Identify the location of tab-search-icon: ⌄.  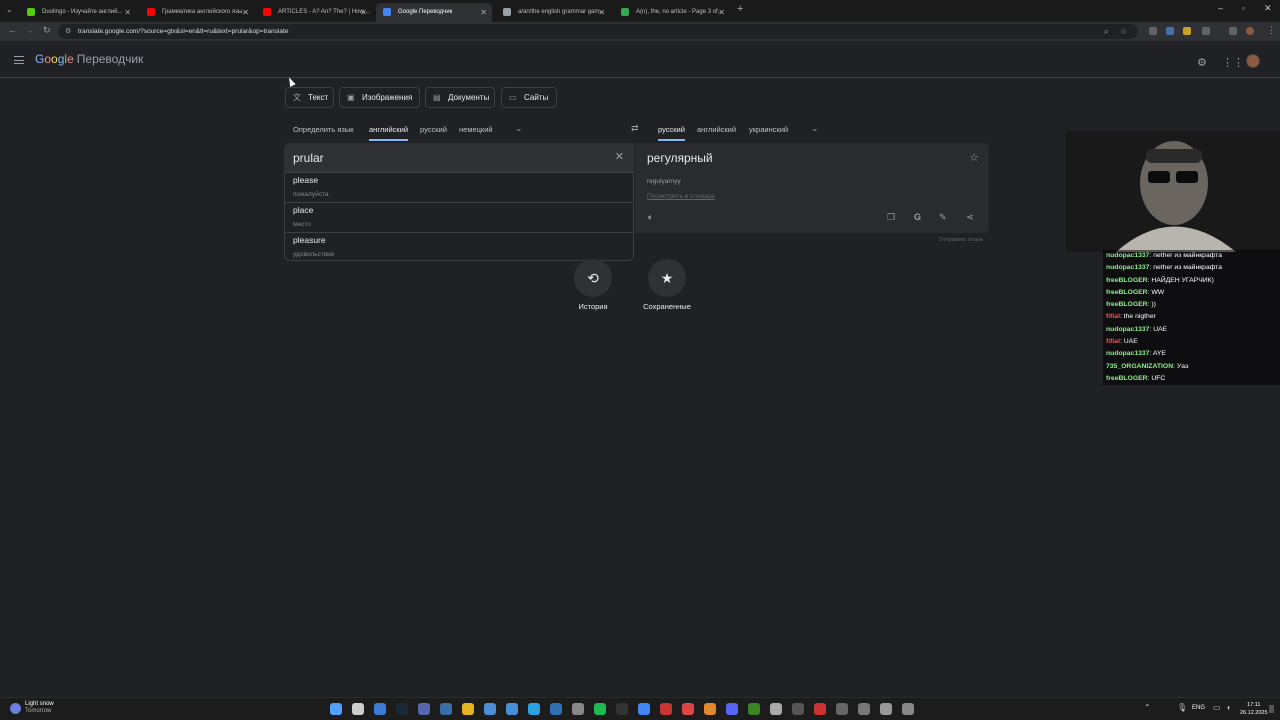
(9, 9).